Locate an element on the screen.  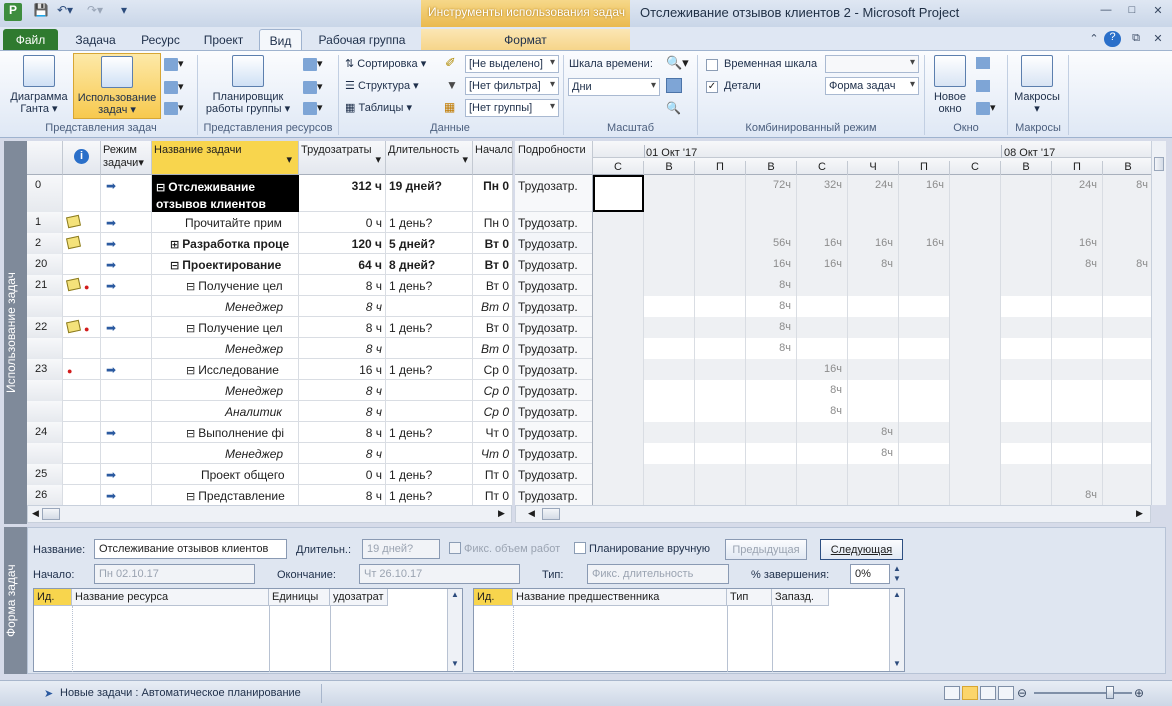
task-type-field: Фикс. длительность is located at coordinates (658, 574).